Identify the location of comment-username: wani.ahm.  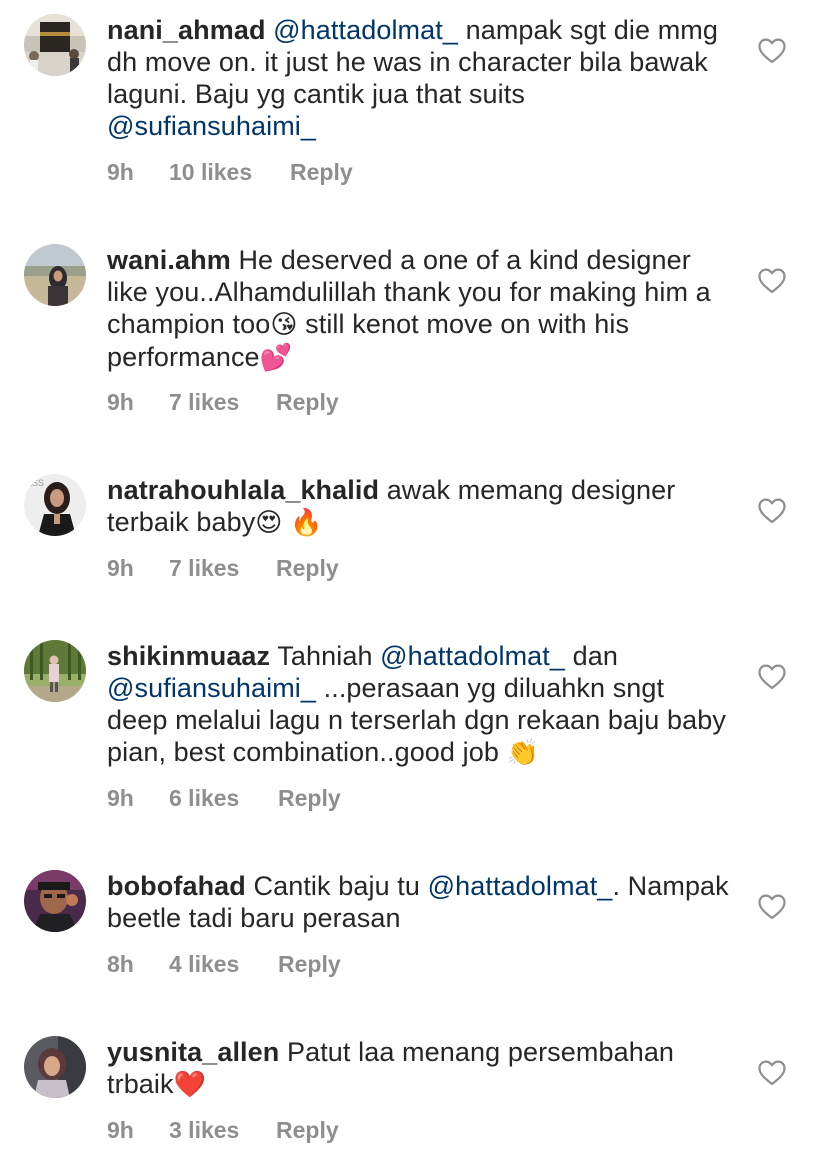
(169, 260).